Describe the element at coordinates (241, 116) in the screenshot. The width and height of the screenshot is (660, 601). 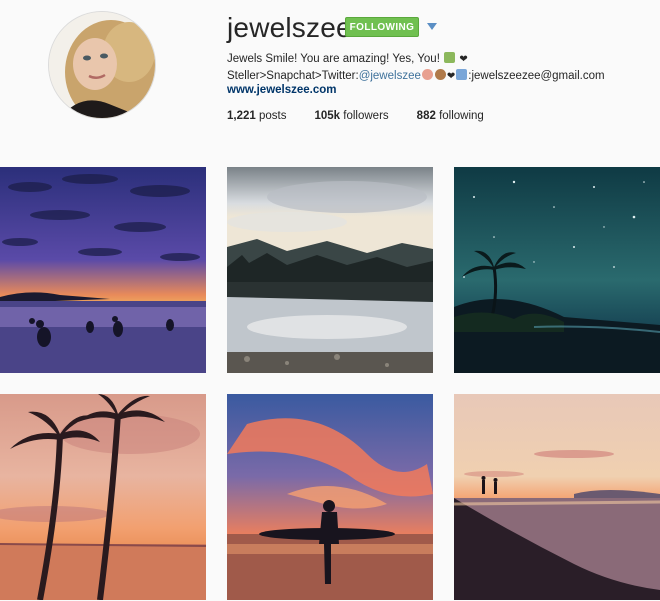
I see `posts-count: 1,221` at that location.